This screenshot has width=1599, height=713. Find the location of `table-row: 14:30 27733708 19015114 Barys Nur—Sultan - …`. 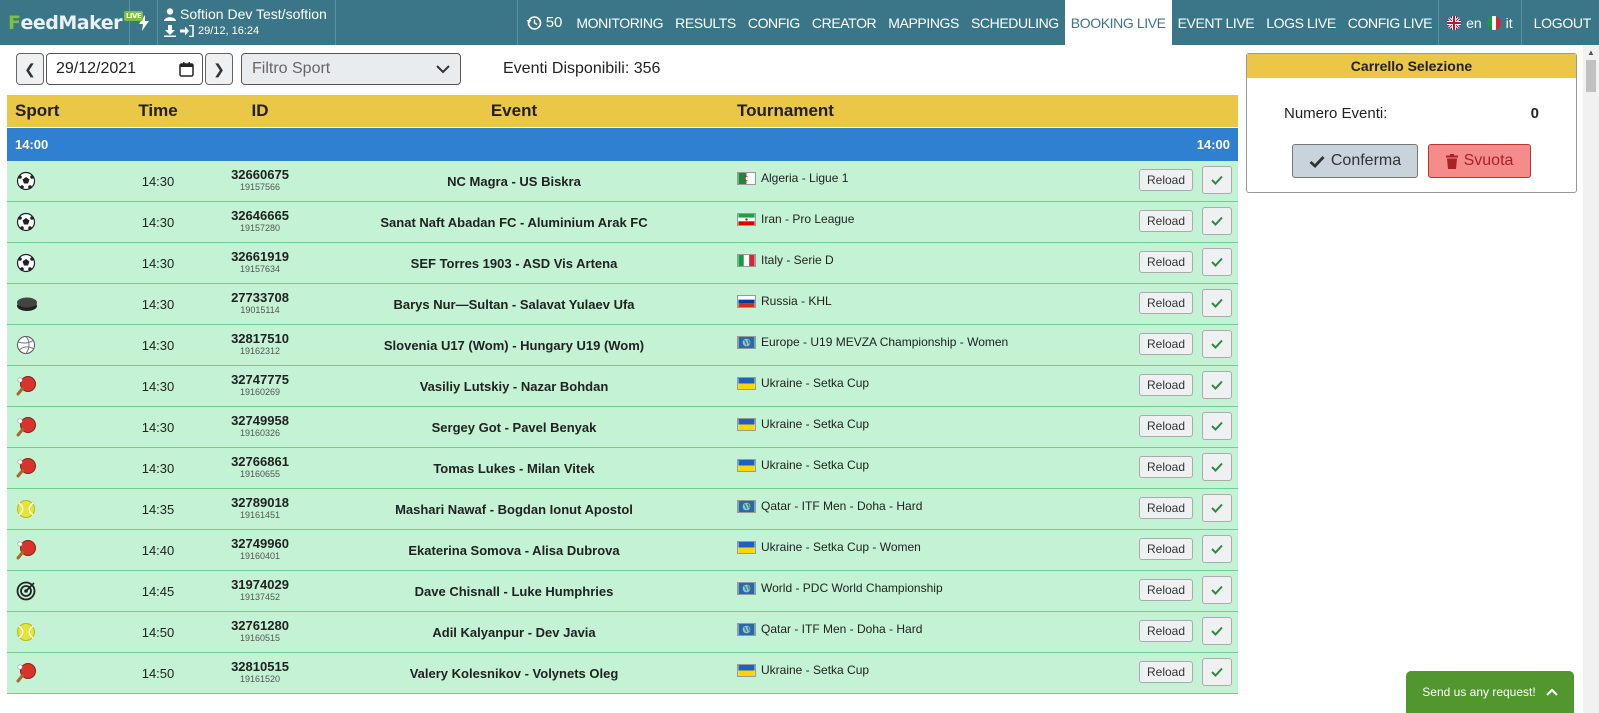

table-row: 14:30 27733708 19015114 Barys Nur—Sultan - … is located at coordinates (622, 304).